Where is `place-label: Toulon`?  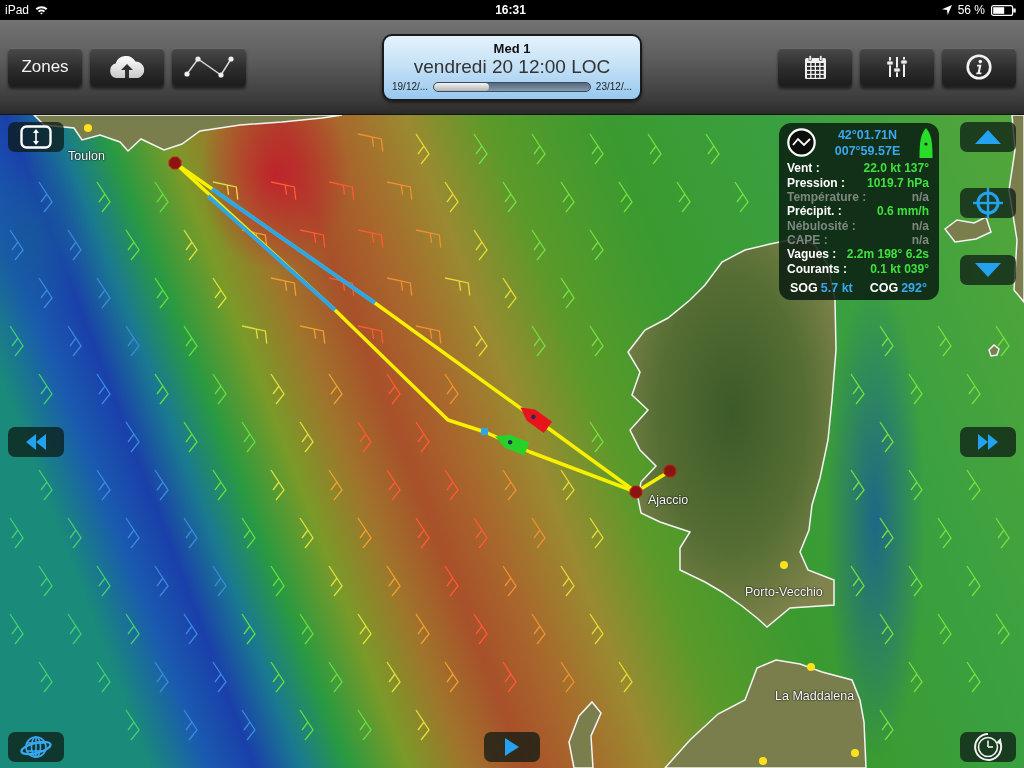 place-label: Toulon is located at coordinates (86, 156).